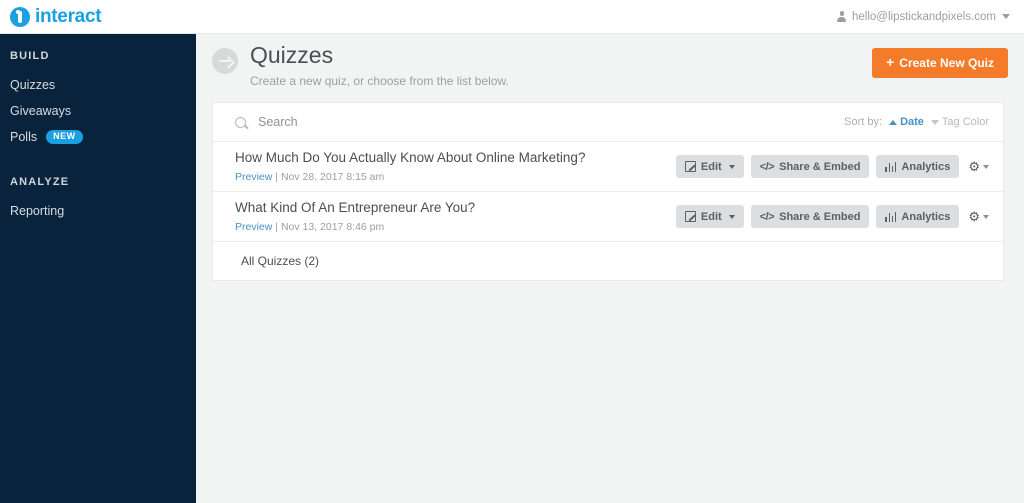 Image resolution: width=1024 pixels, height=503 pixels. What do you see at coordinates (924, 16) in the screenshot?
I see `account-email: hello@lipstickandpixels.com` at bounding box center [924, 16].